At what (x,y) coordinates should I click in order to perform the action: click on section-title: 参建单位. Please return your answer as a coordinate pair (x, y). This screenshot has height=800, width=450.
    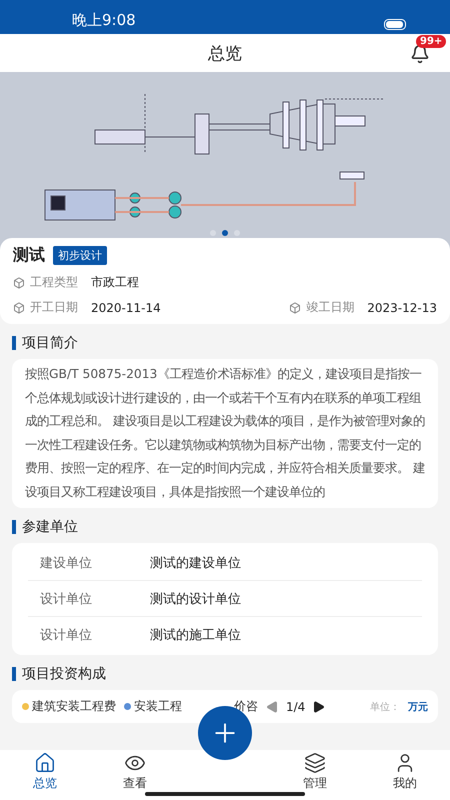
    Looking at the image, I should click on (50, 527).